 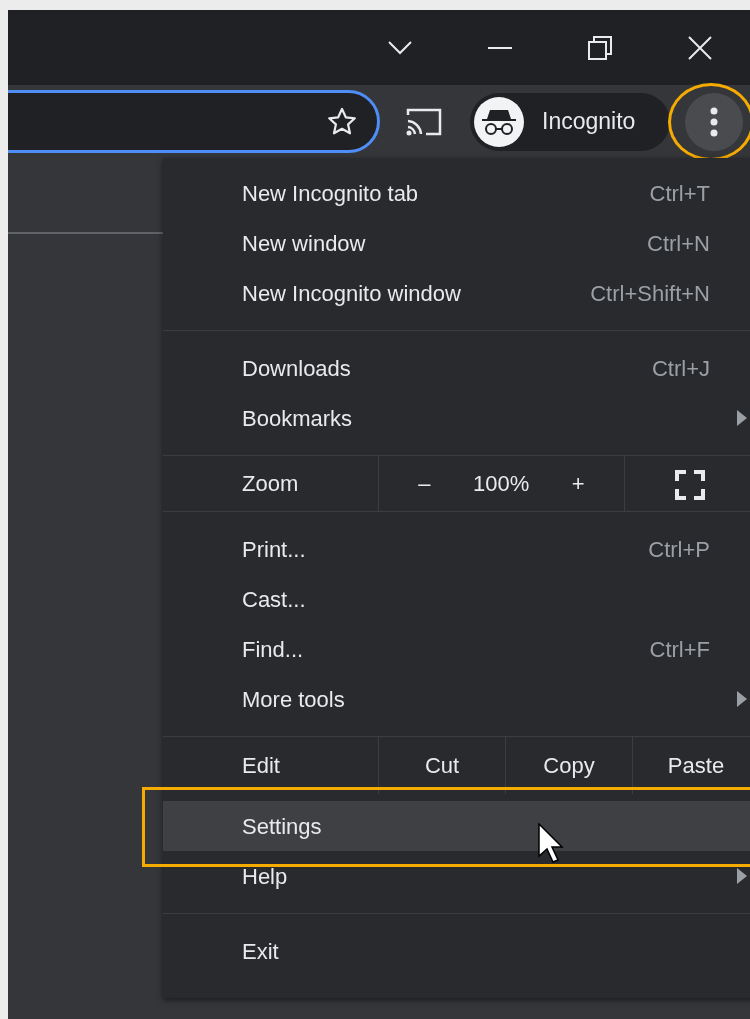 What do you see at coordinates (270, 484) in the screenshot?
I see `menu-item-label: Zoom` at bounding box center [270, 484].